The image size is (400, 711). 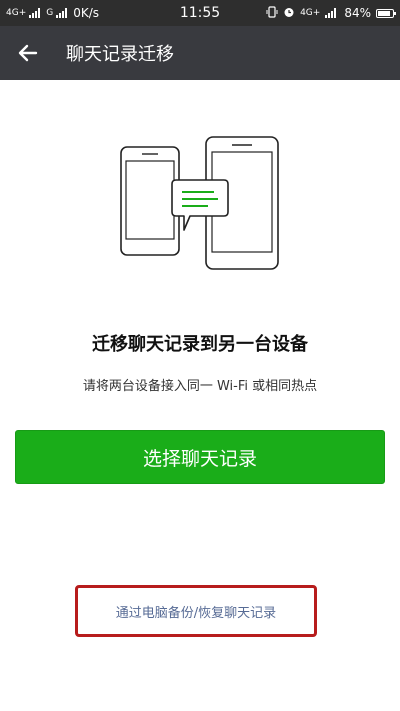 I want to click on arrow-left-icon, so click(x=28, y=53).